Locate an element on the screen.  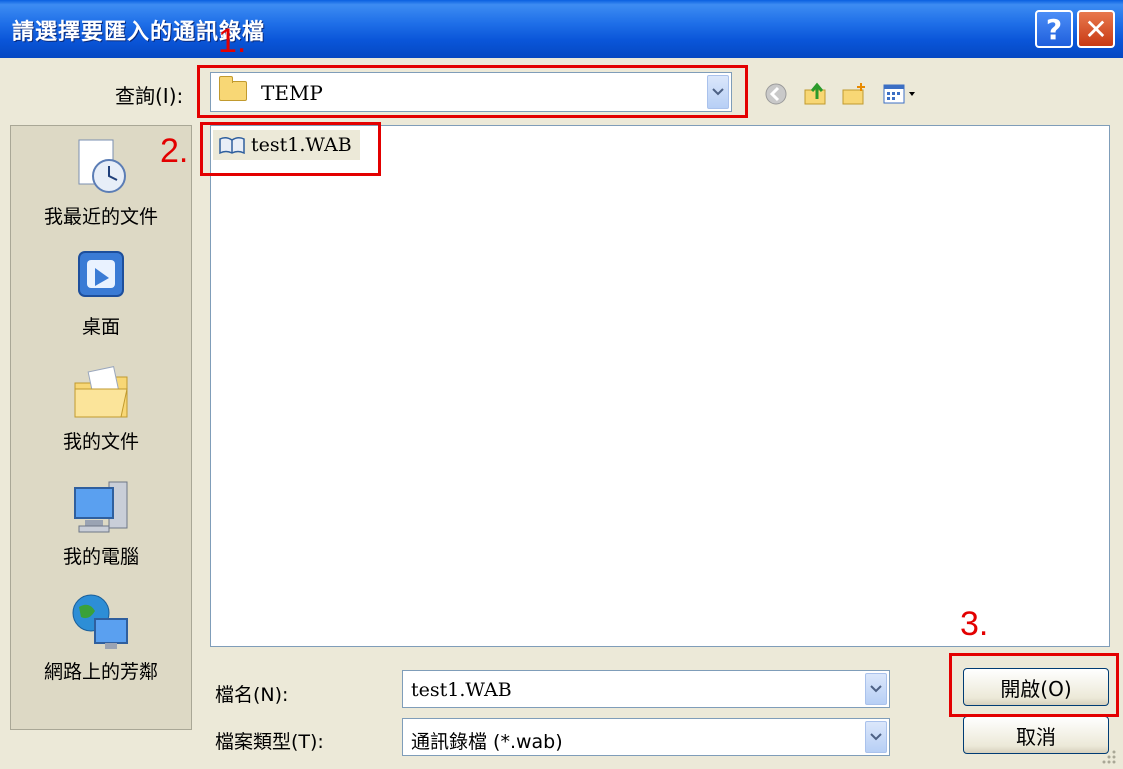
desktop-icon is located at coordinates (101, 278).